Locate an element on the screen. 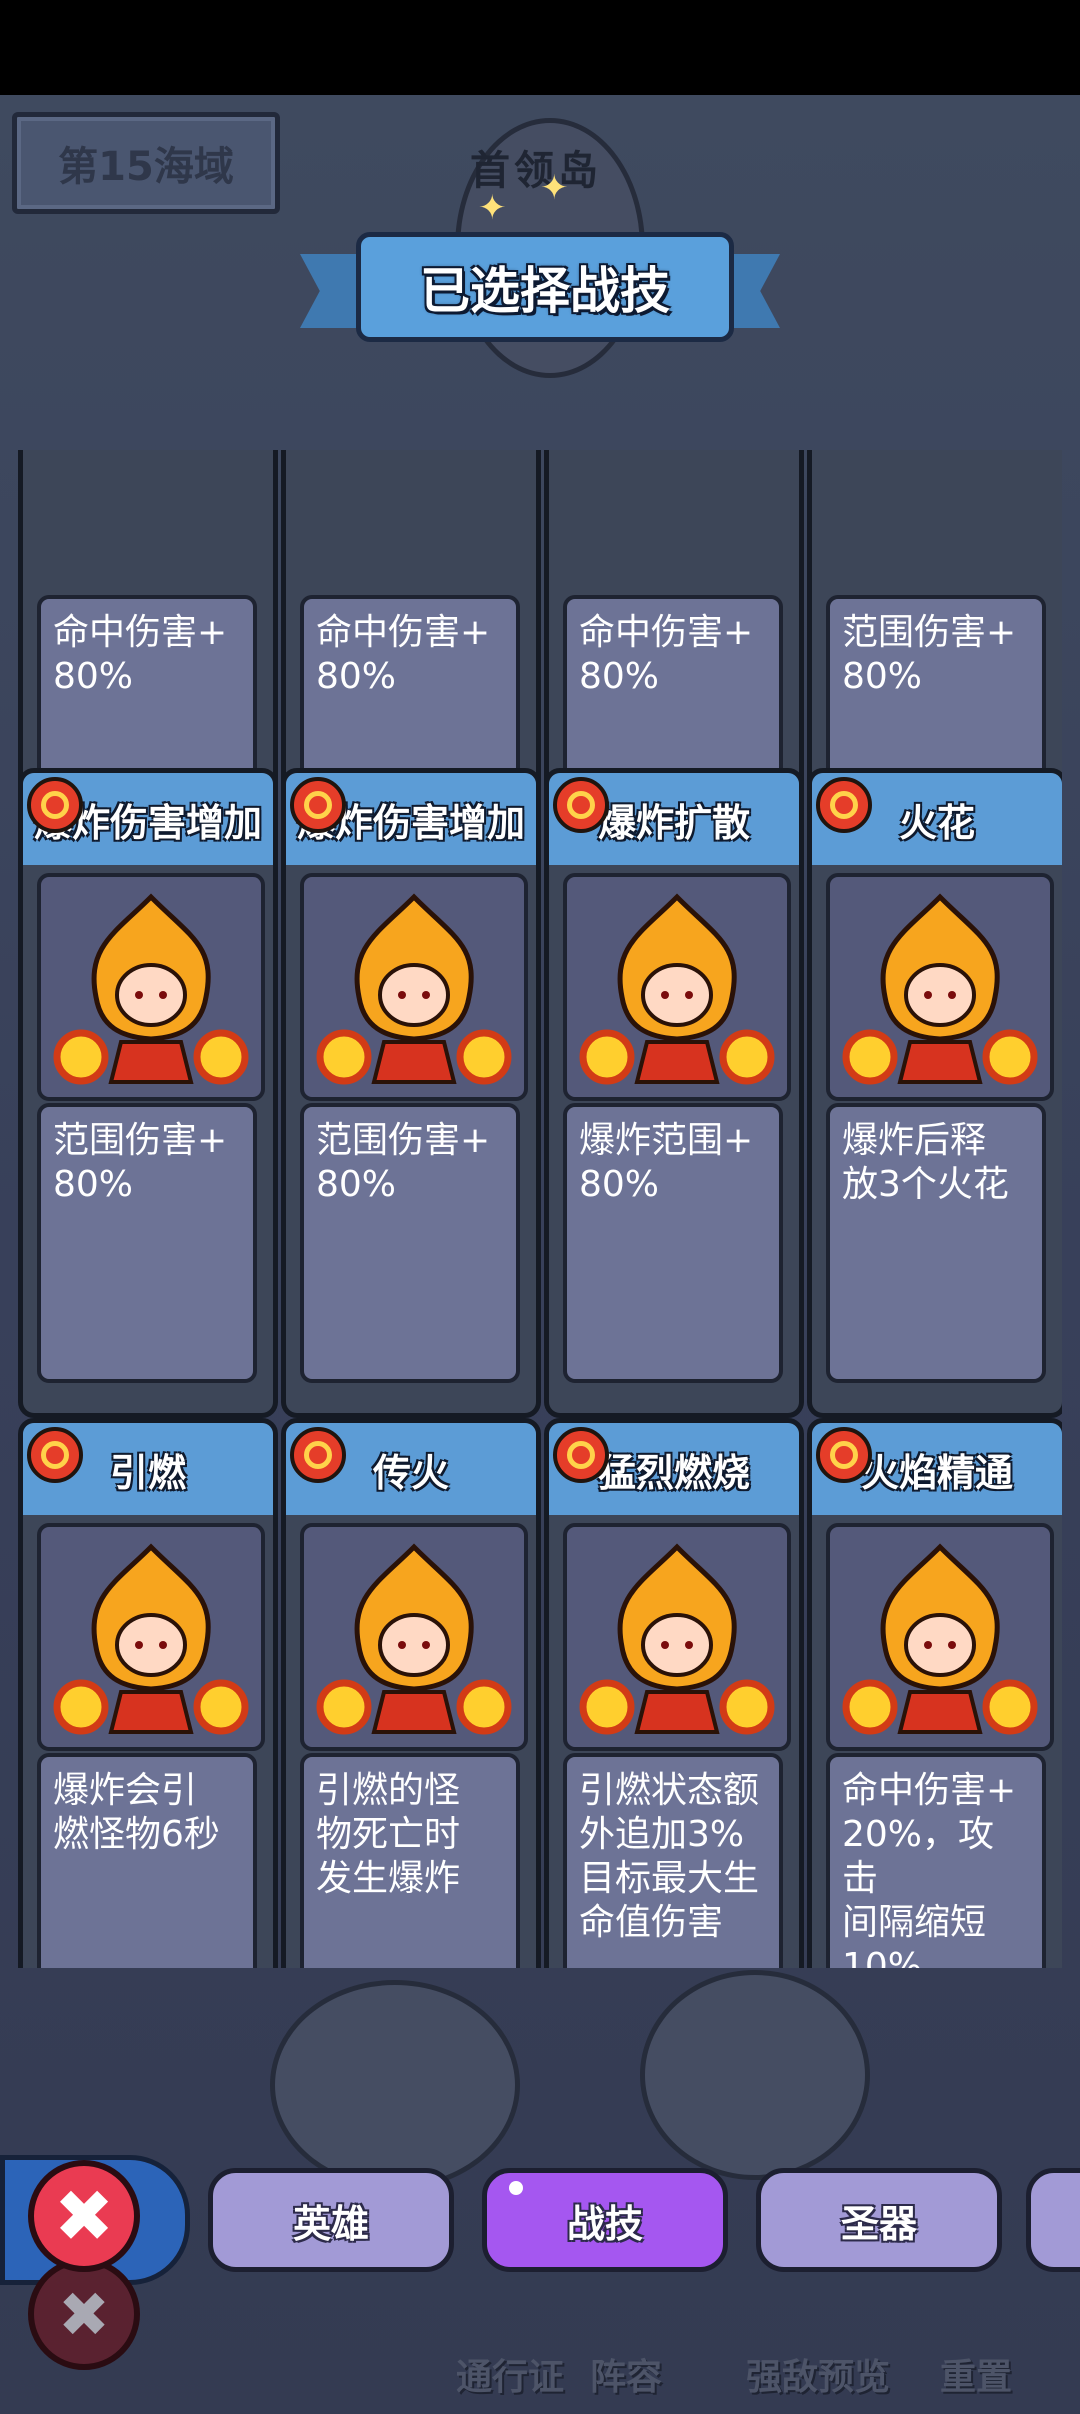 The image size is (1080, 2414). skill-card: 爆炸扩散 爆炸范围+ 80% is located at coordinates (674, 1093).